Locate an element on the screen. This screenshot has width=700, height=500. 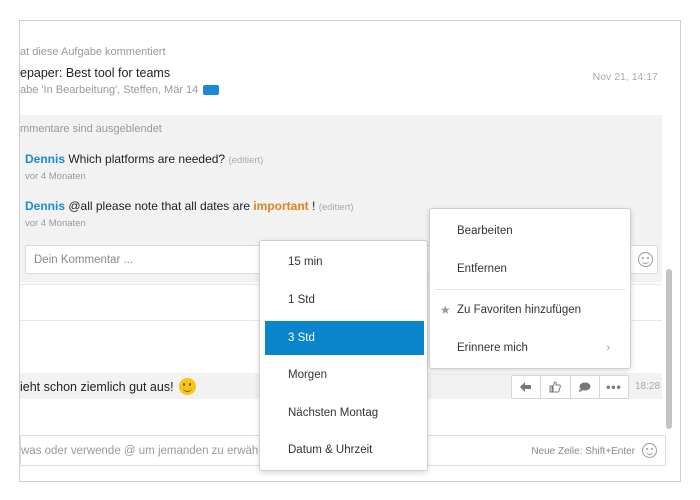
reply-button is located at coordinates (527, 387).